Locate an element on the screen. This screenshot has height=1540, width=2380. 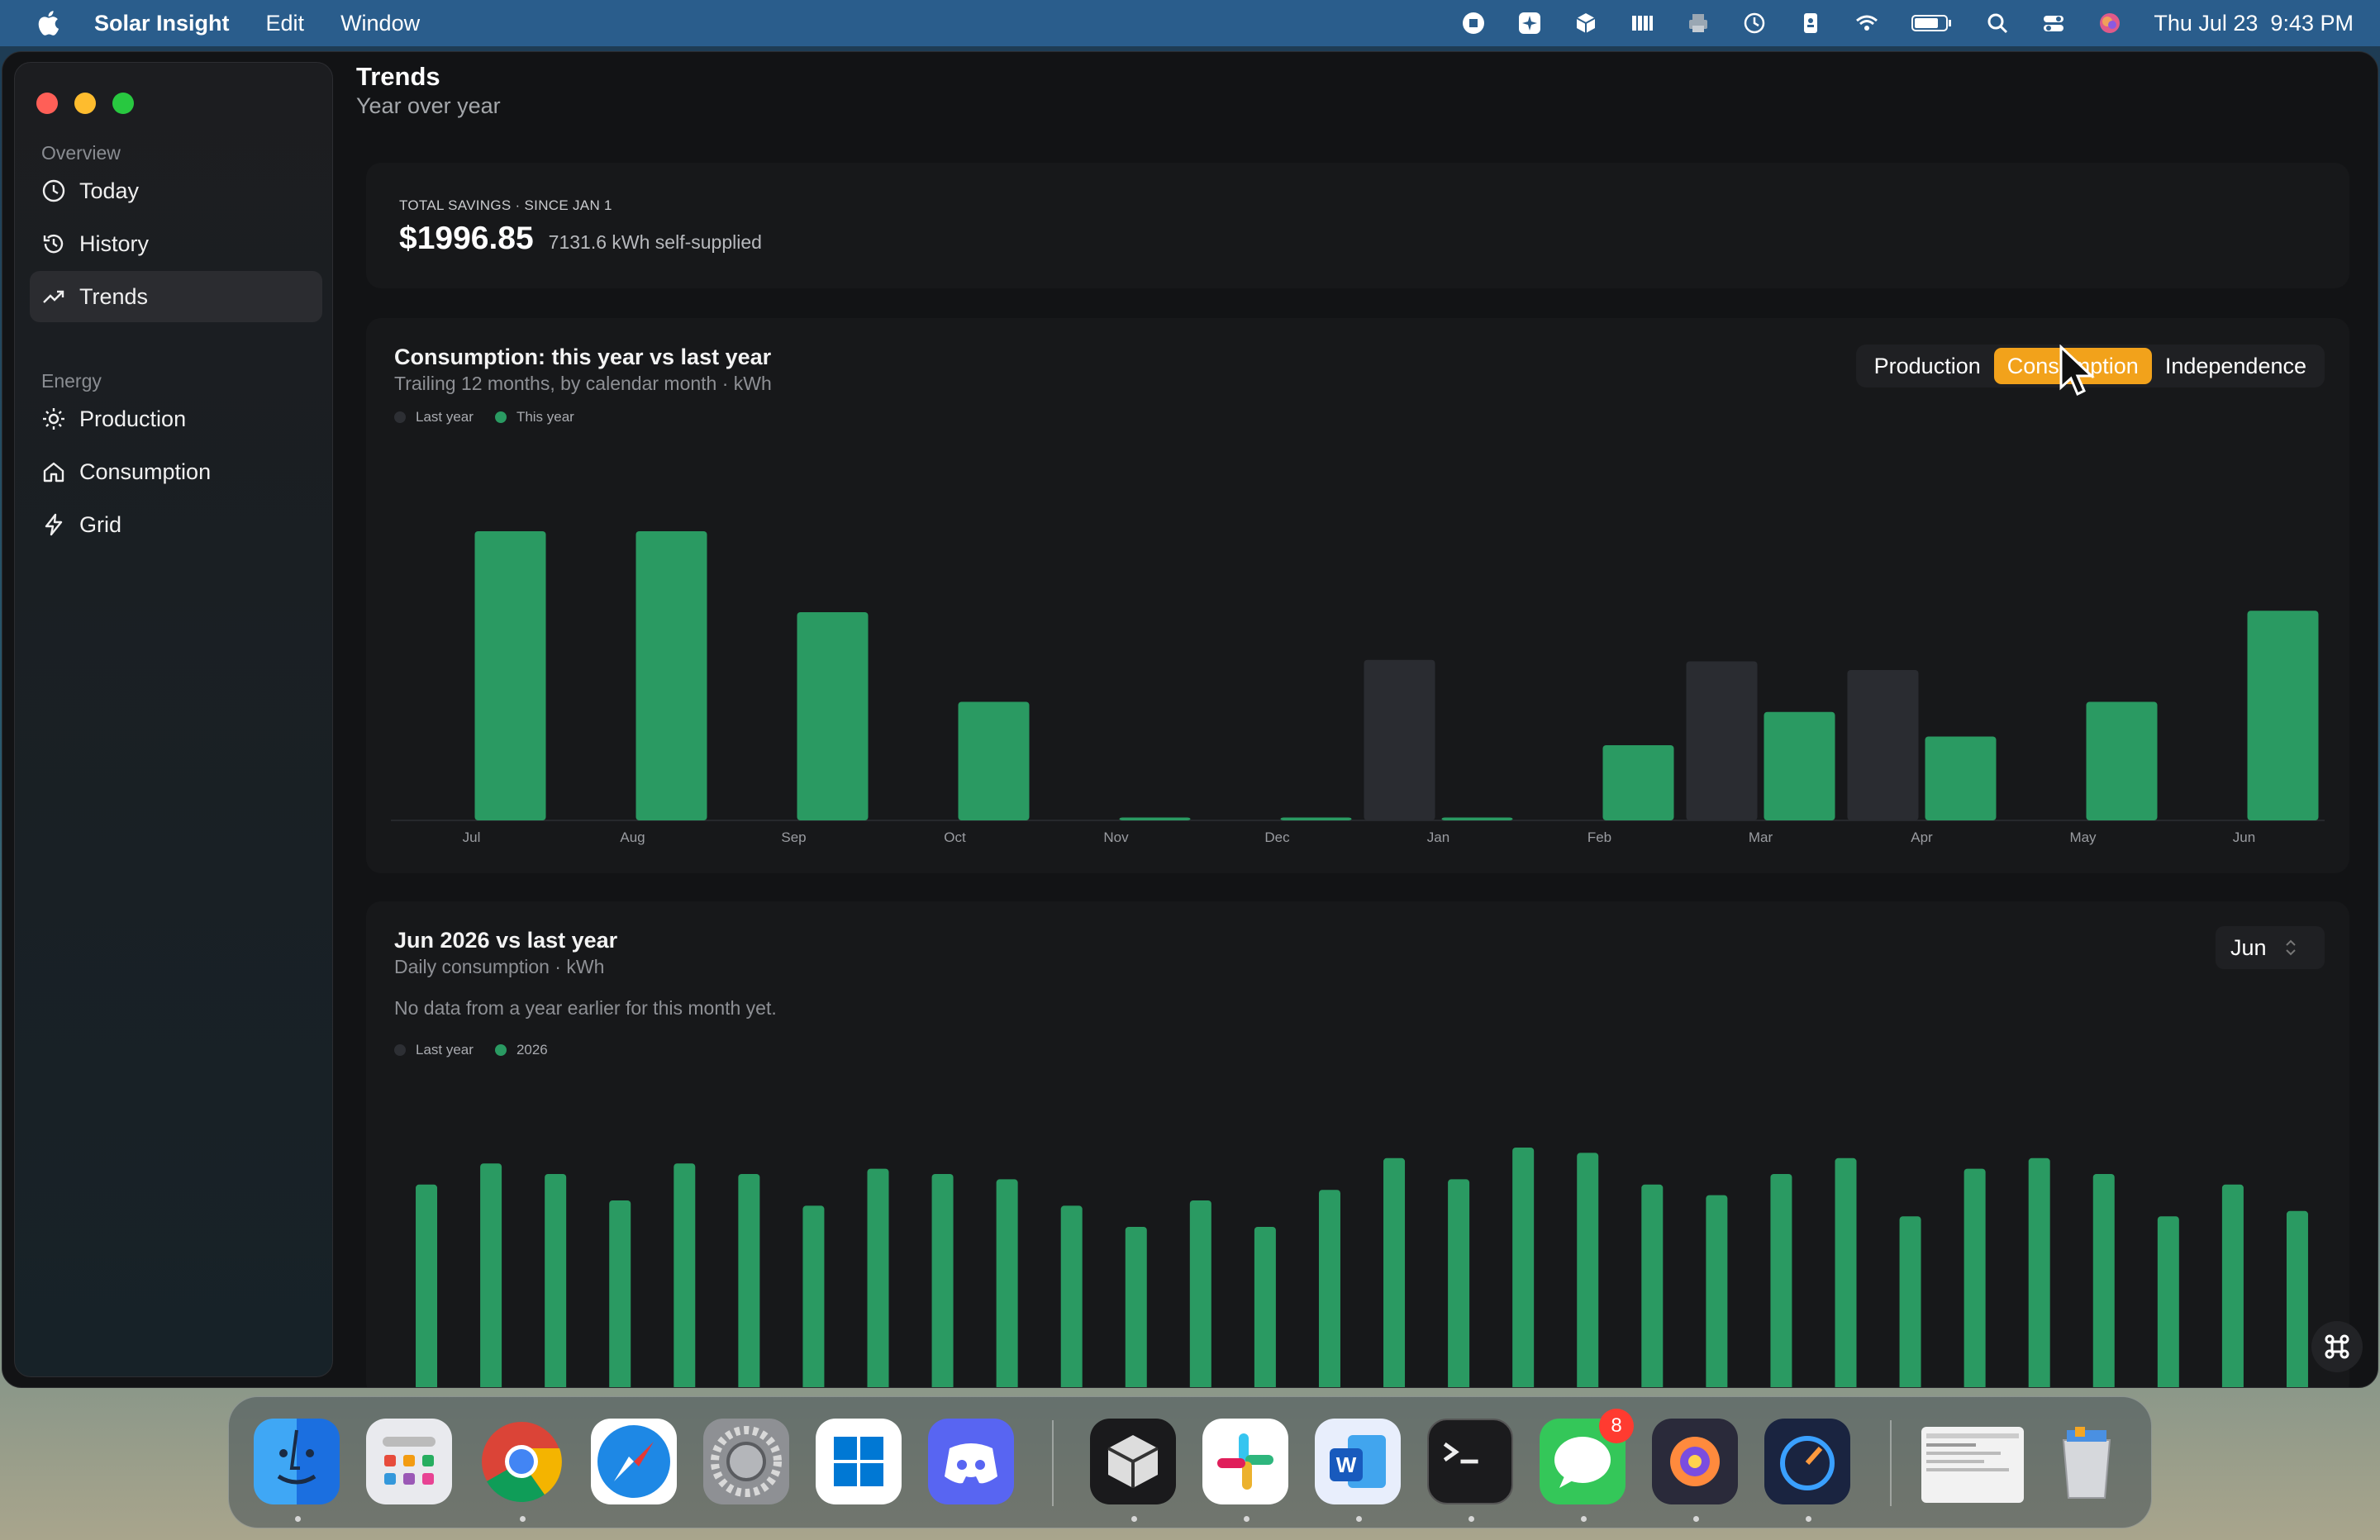
siri-icon is located at coordinates (2109, 23).